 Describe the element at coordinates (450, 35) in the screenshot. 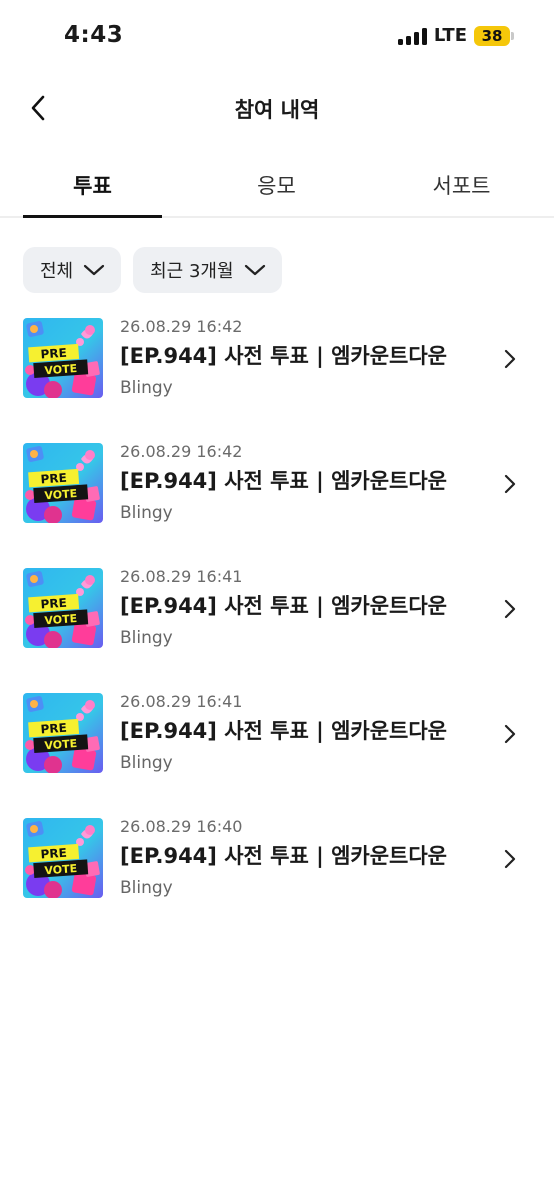

I see `network-label: LTE` at that location.